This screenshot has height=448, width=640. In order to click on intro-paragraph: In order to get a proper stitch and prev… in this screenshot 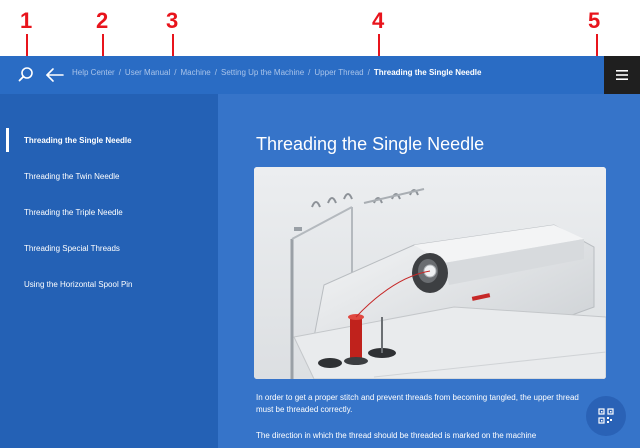, I will do `click(417, 403)`.